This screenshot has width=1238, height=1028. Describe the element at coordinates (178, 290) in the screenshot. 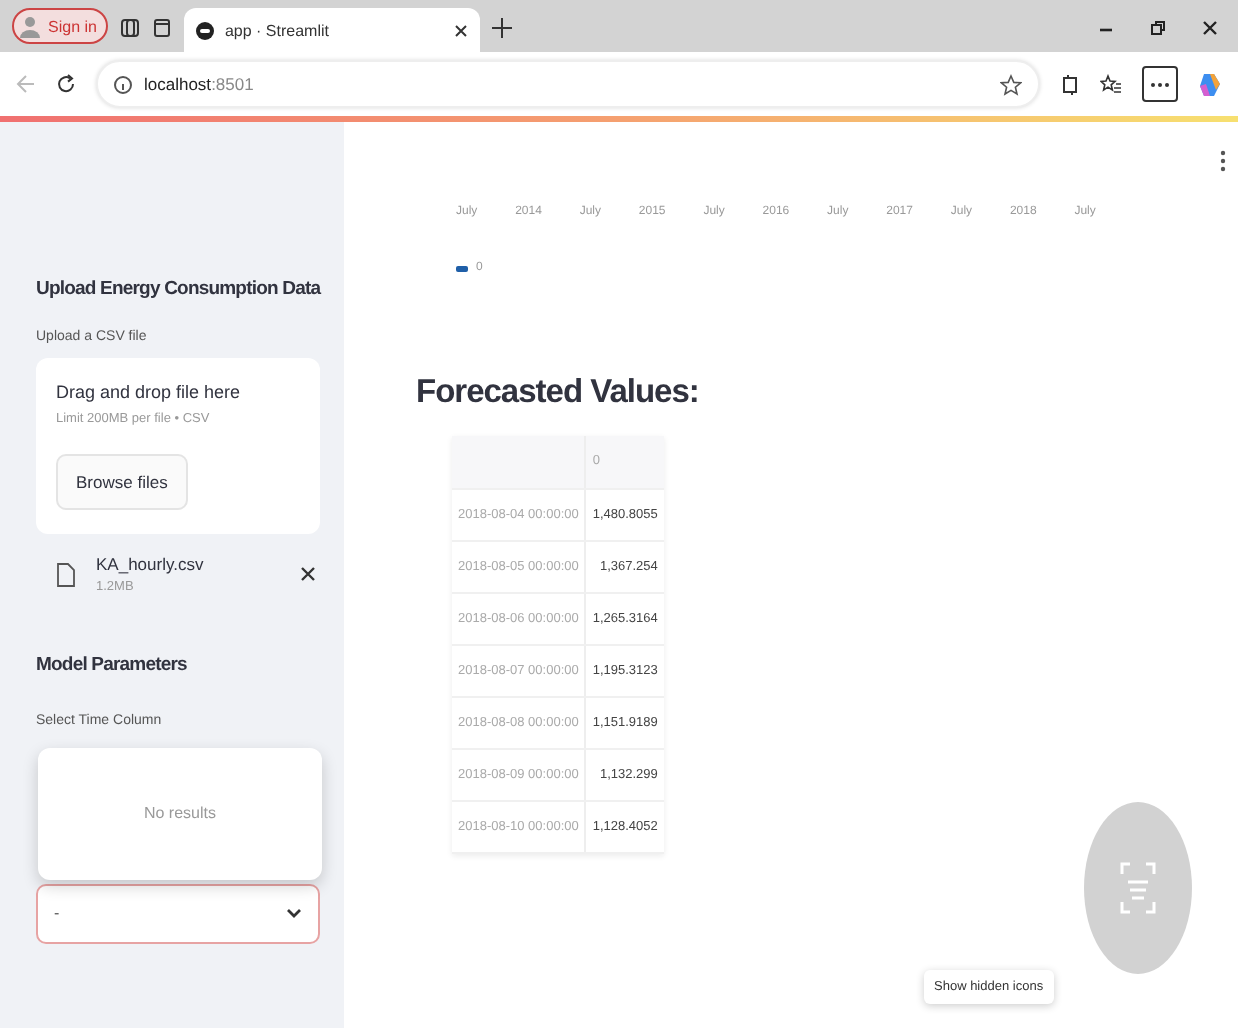

I see `section-heading: Upload Energy Consumption Data` at that location.